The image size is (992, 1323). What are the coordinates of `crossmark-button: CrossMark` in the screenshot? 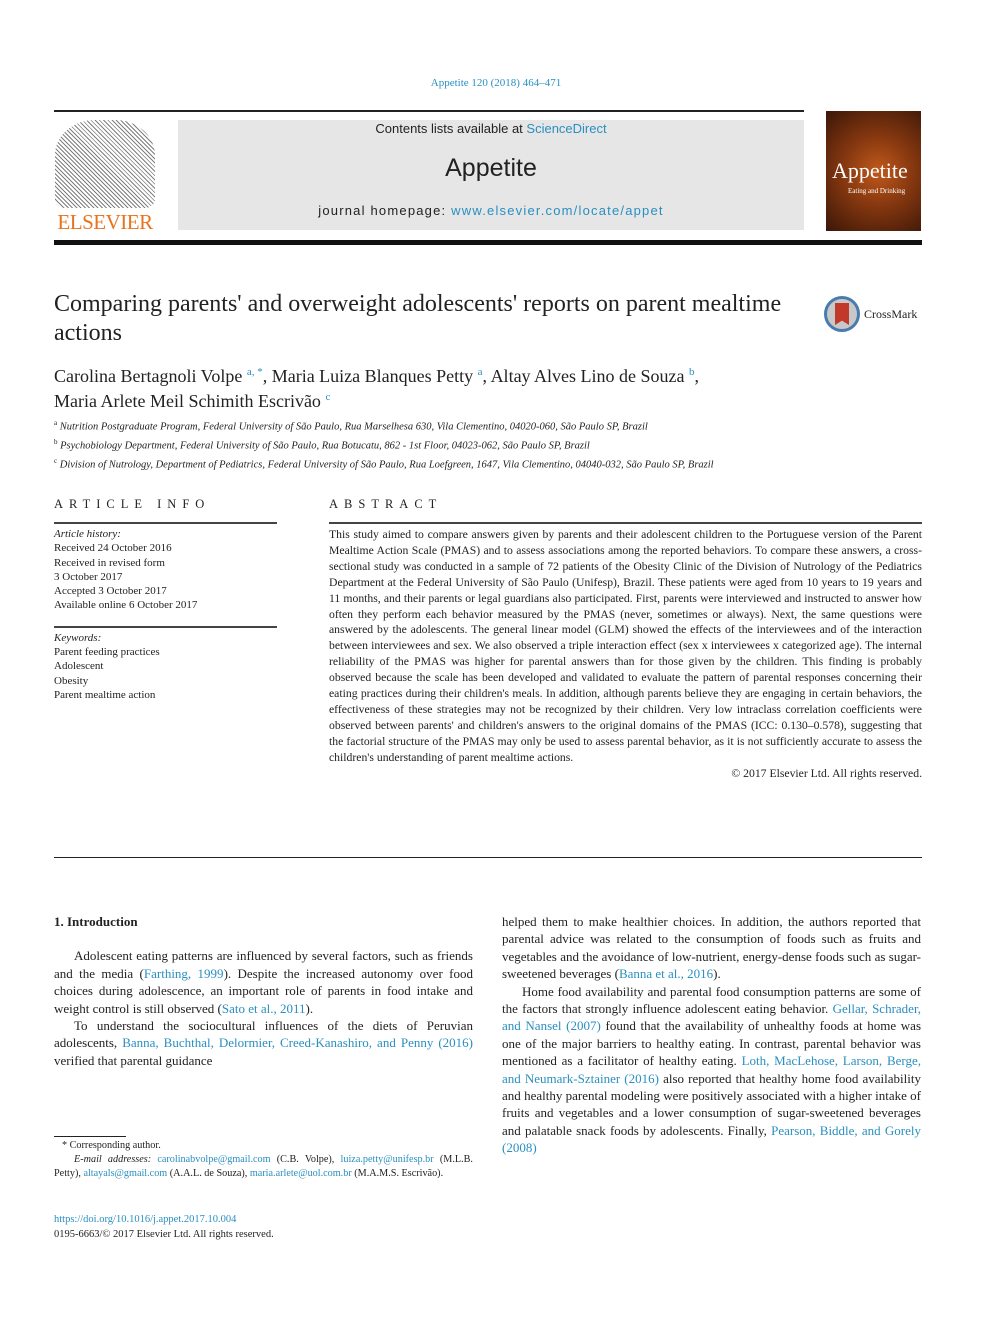 It's located at (870, 314).